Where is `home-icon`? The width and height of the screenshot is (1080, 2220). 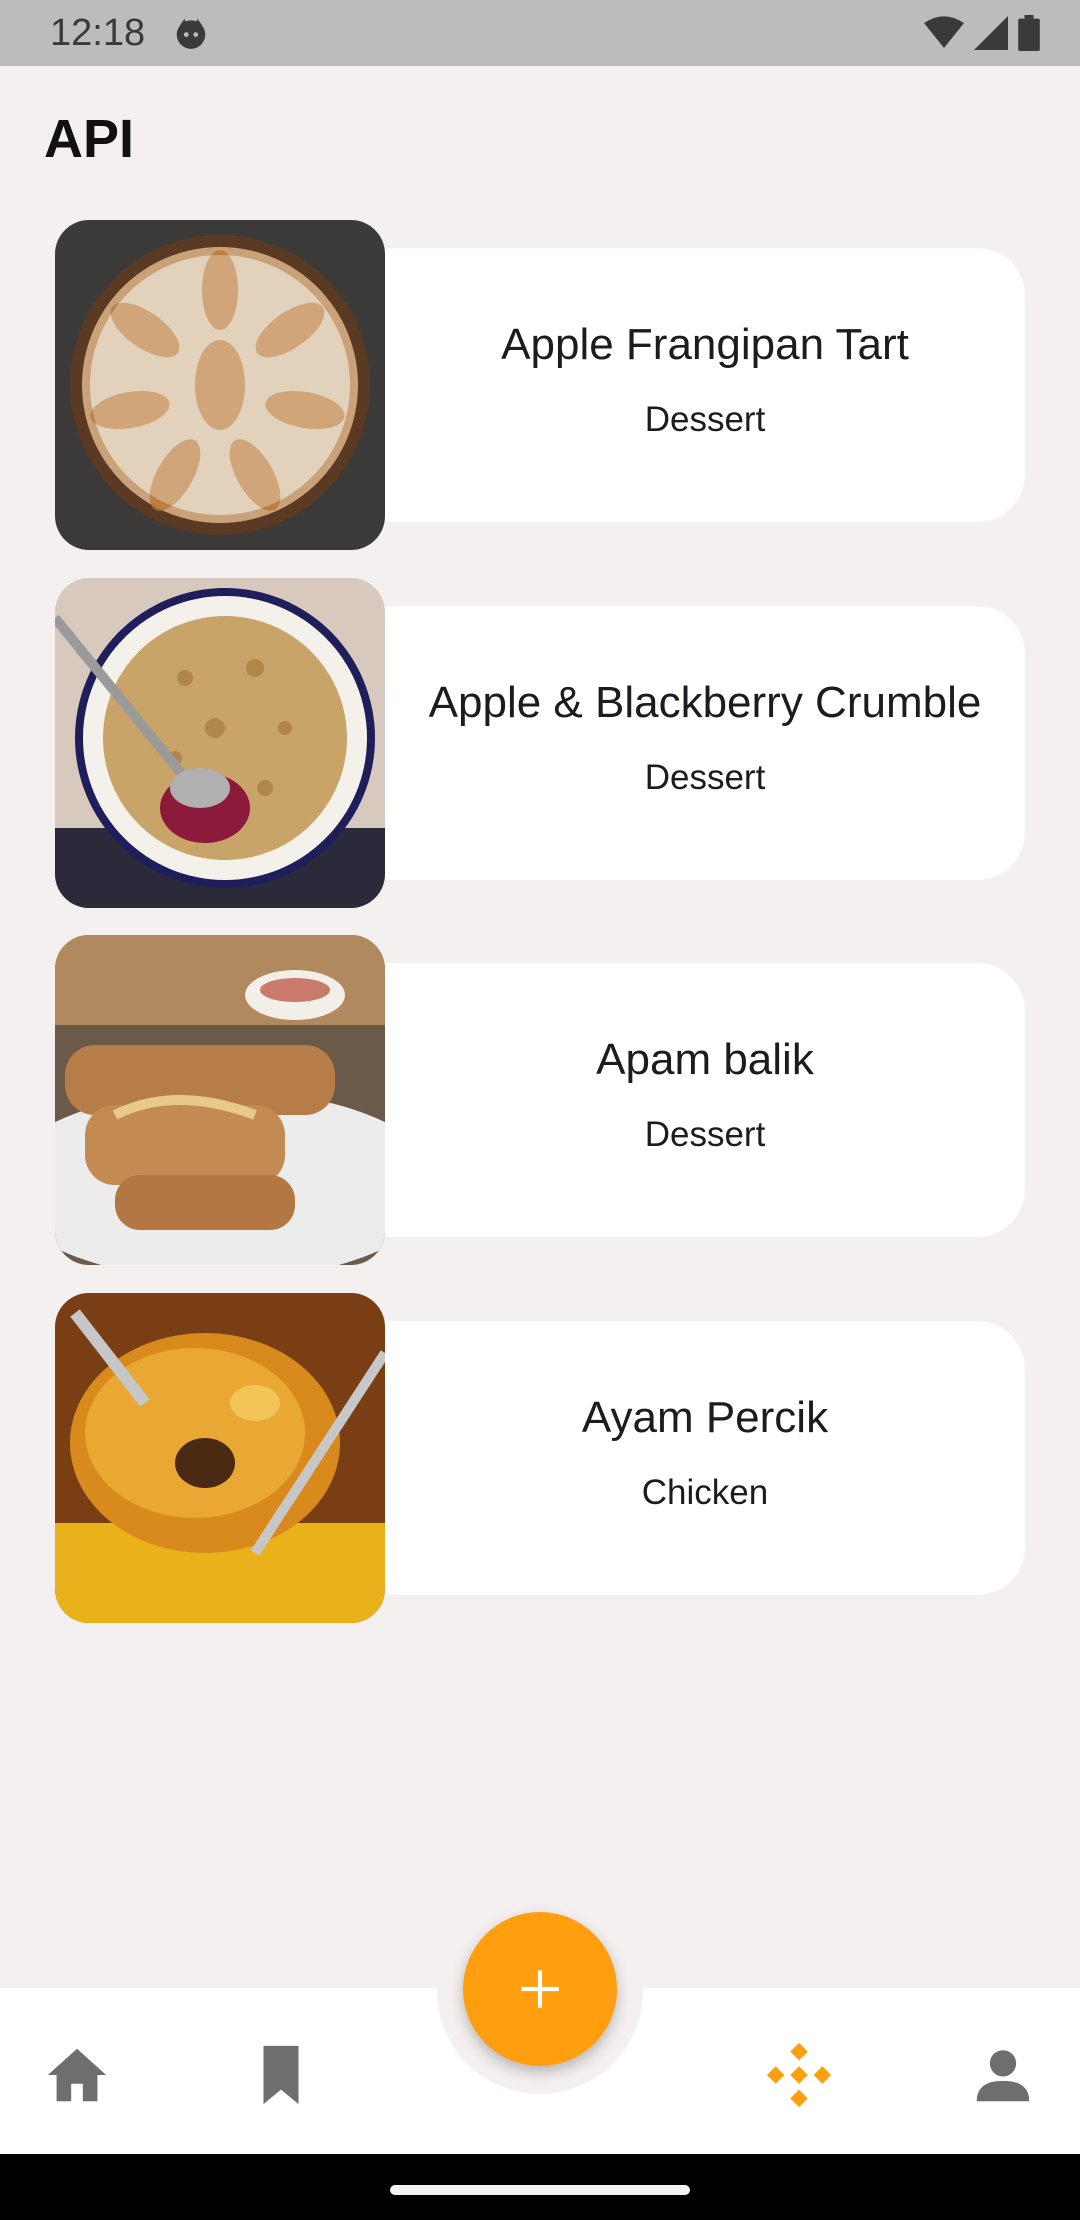
home-icon is located at coordinates (77, 2075).